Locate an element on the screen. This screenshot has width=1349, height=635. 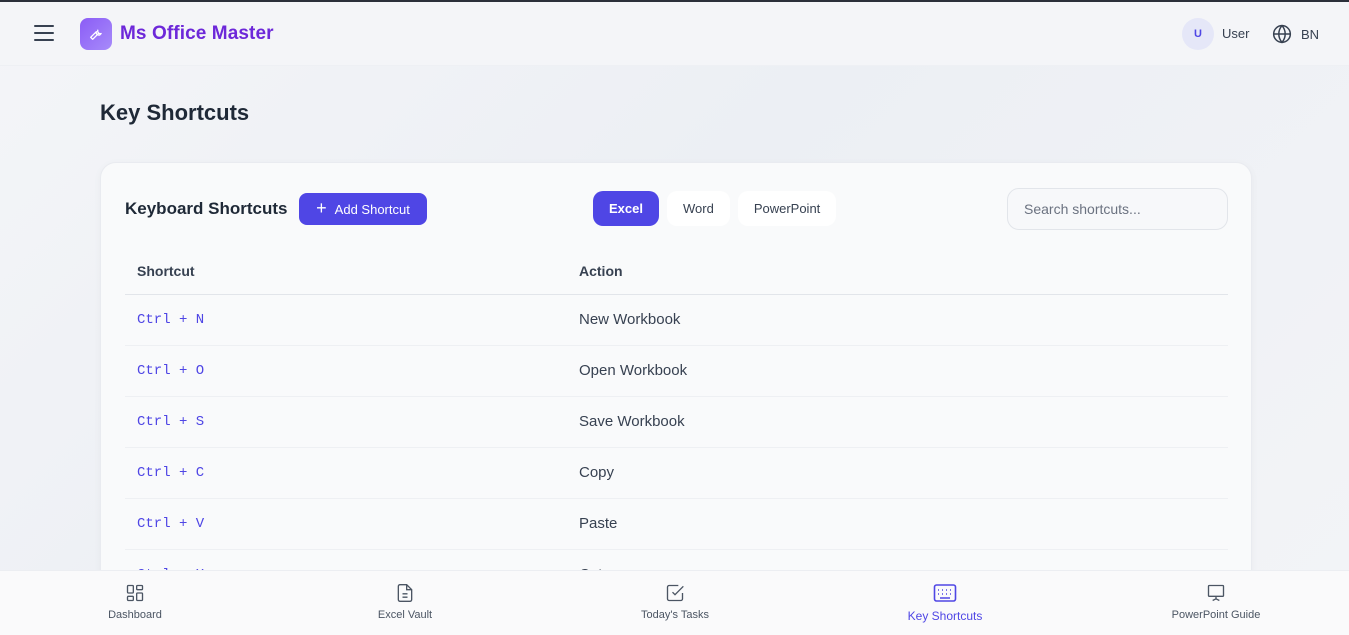
dashboard-icon is located at coordinates (135, 593).